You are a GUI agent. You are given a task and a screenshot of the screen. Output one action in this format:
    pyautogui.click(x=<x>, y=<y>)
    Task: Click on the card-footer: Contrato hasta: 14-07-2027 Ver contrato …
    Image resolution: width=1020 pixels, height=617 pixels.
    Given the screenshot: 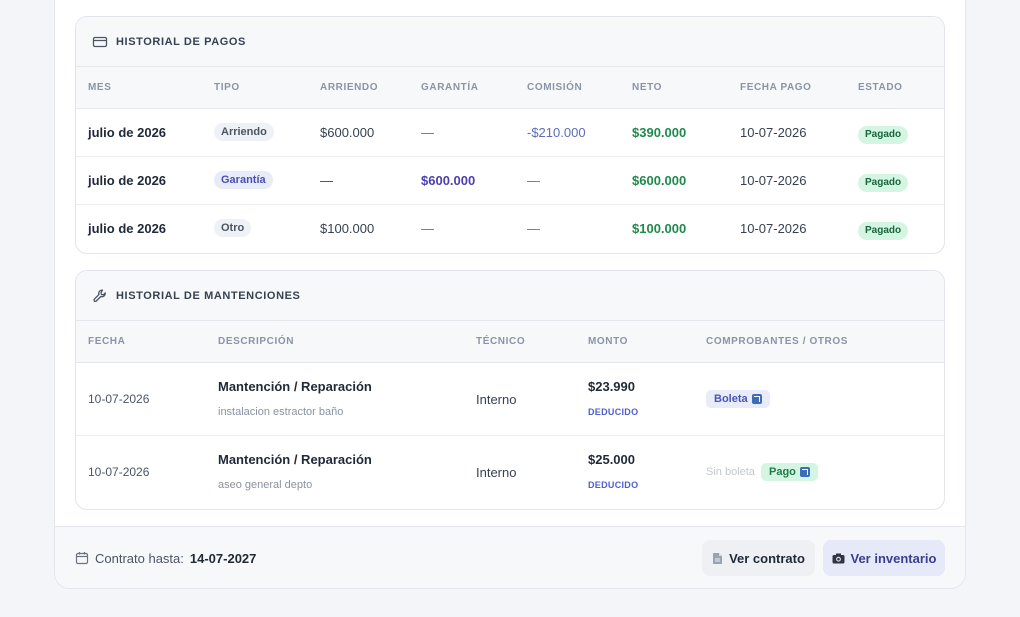 What is the action you would take?
    pyautogui.click(x=510, y=557)
    